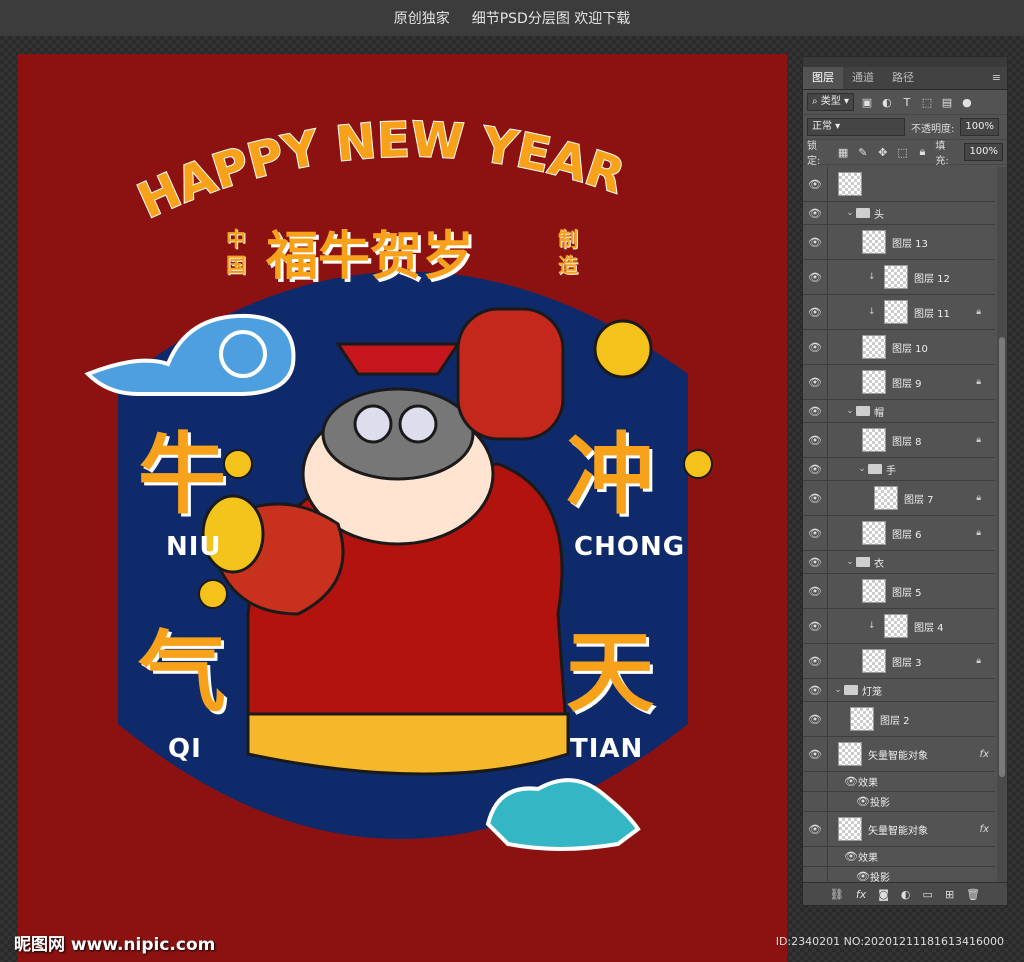  I want to click on blend-mode-select: 正常 ▾, so click(856, 127).